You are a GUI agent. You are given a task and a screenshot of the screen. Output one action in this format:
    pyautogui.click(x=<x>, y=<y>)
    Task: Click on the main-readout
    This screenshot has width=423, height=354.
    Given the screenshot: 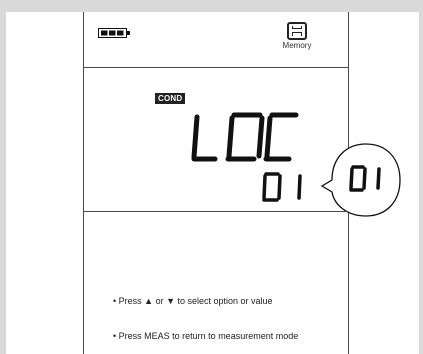 What is the action you would take?
    pyautogui.click(x=245, y=137)
    